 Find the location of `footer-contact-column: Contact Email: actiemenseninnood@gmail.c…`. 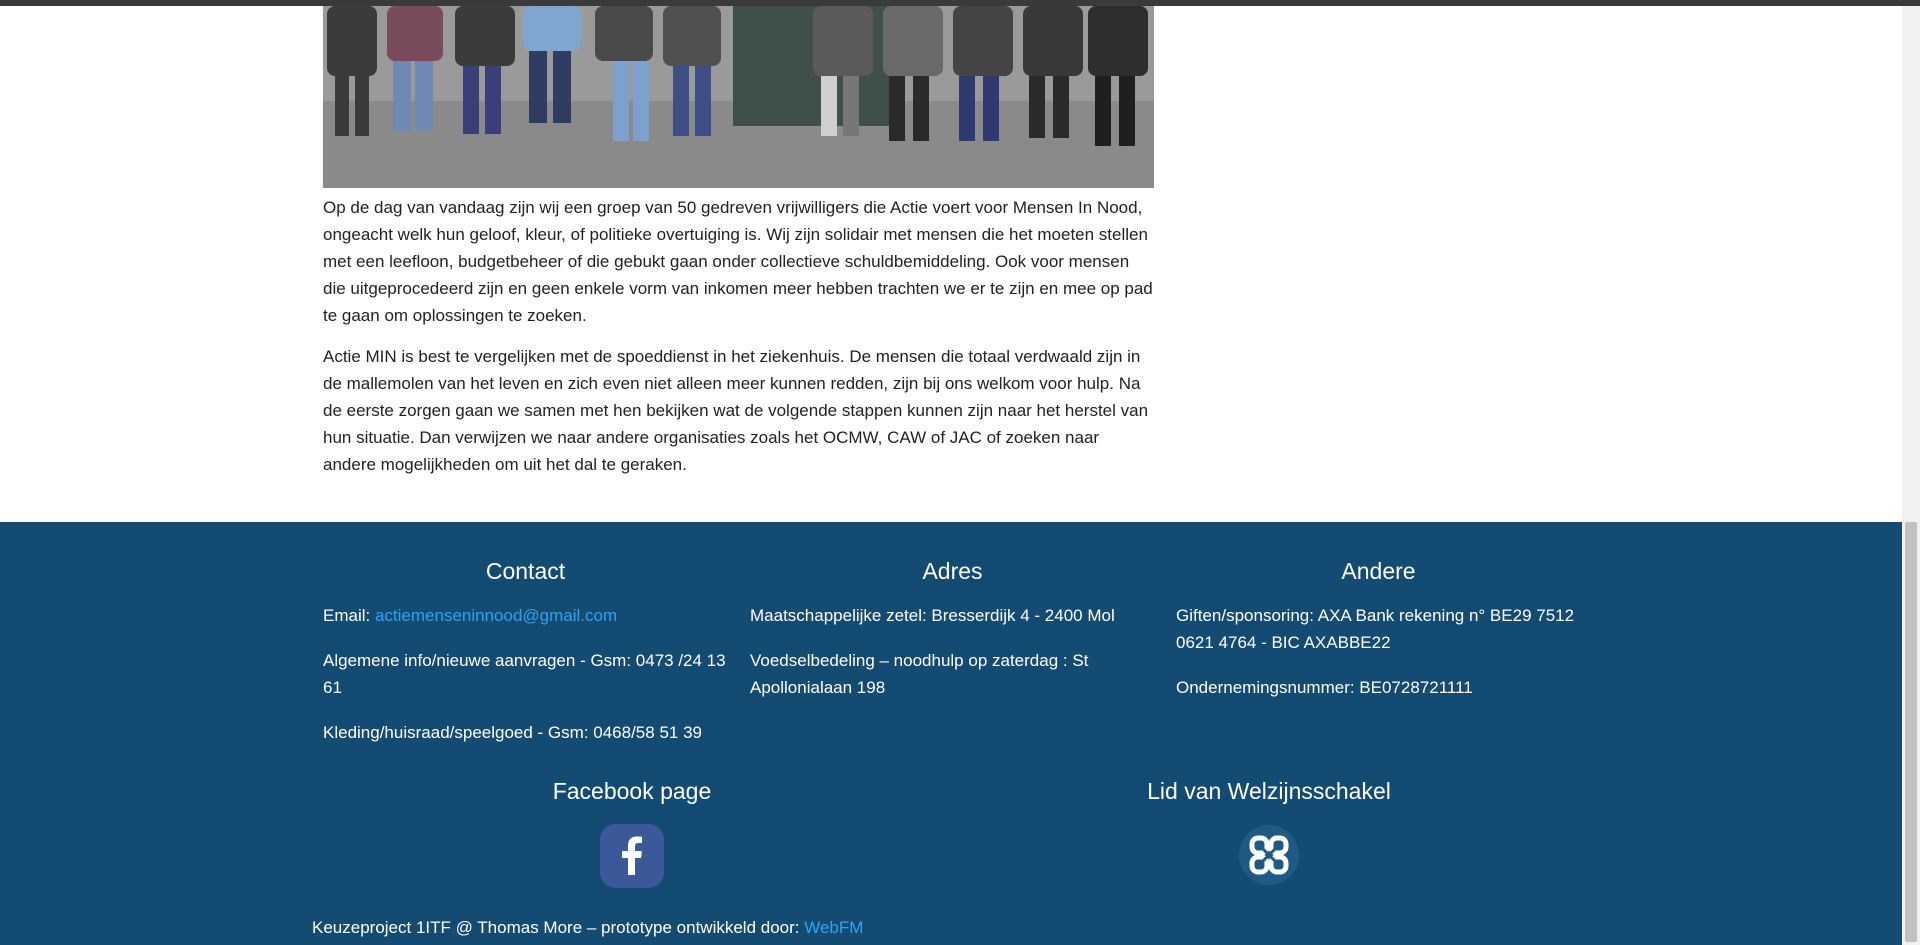

footer-contact-column: Contact Email: actiemenseninnood@gmail.c… is located at coordinates (525, 660).